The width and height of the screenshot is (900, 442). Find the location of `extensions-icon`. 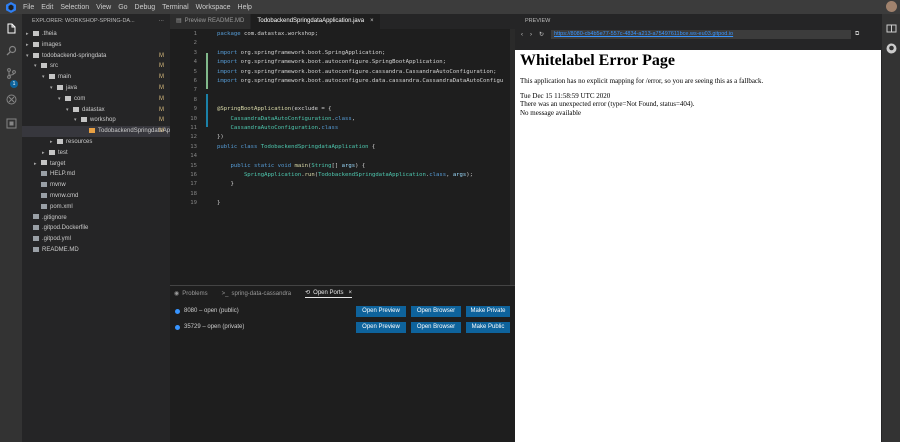

extensions-icon is located at coordinates (11, 123).